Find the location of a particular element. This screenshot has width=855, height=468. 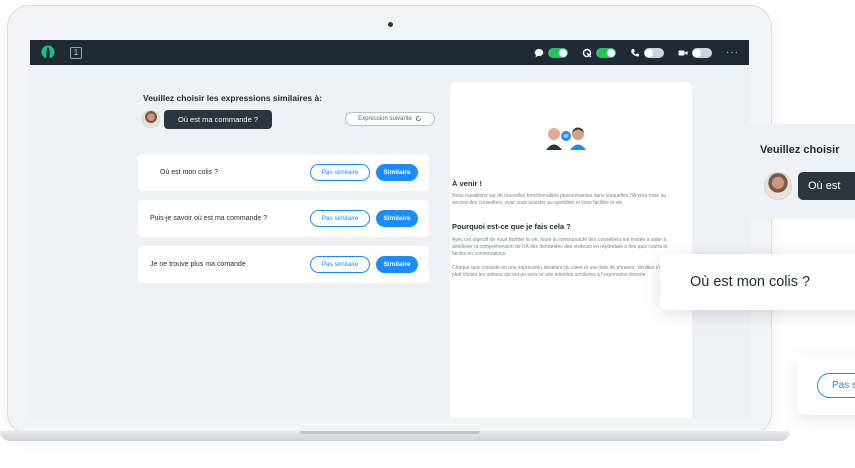

chat-logo-icon is located at coordinates (48, 53).